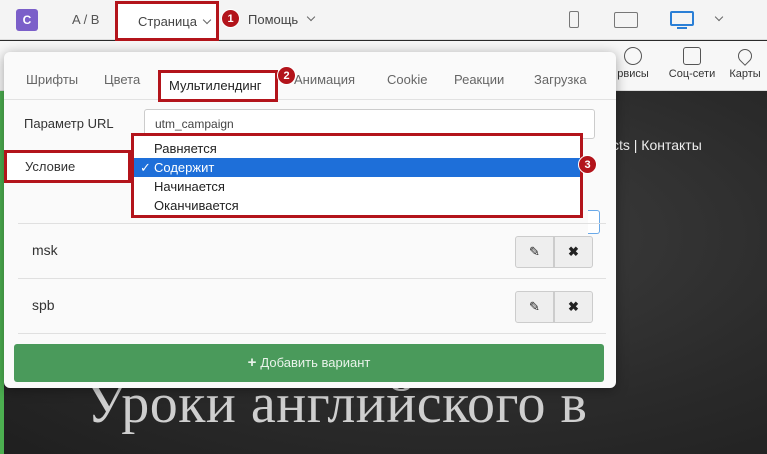 This screenshot has height=454, width=767. I want to click on toolbar-social-label: Соц-сети, so click(692, 74).